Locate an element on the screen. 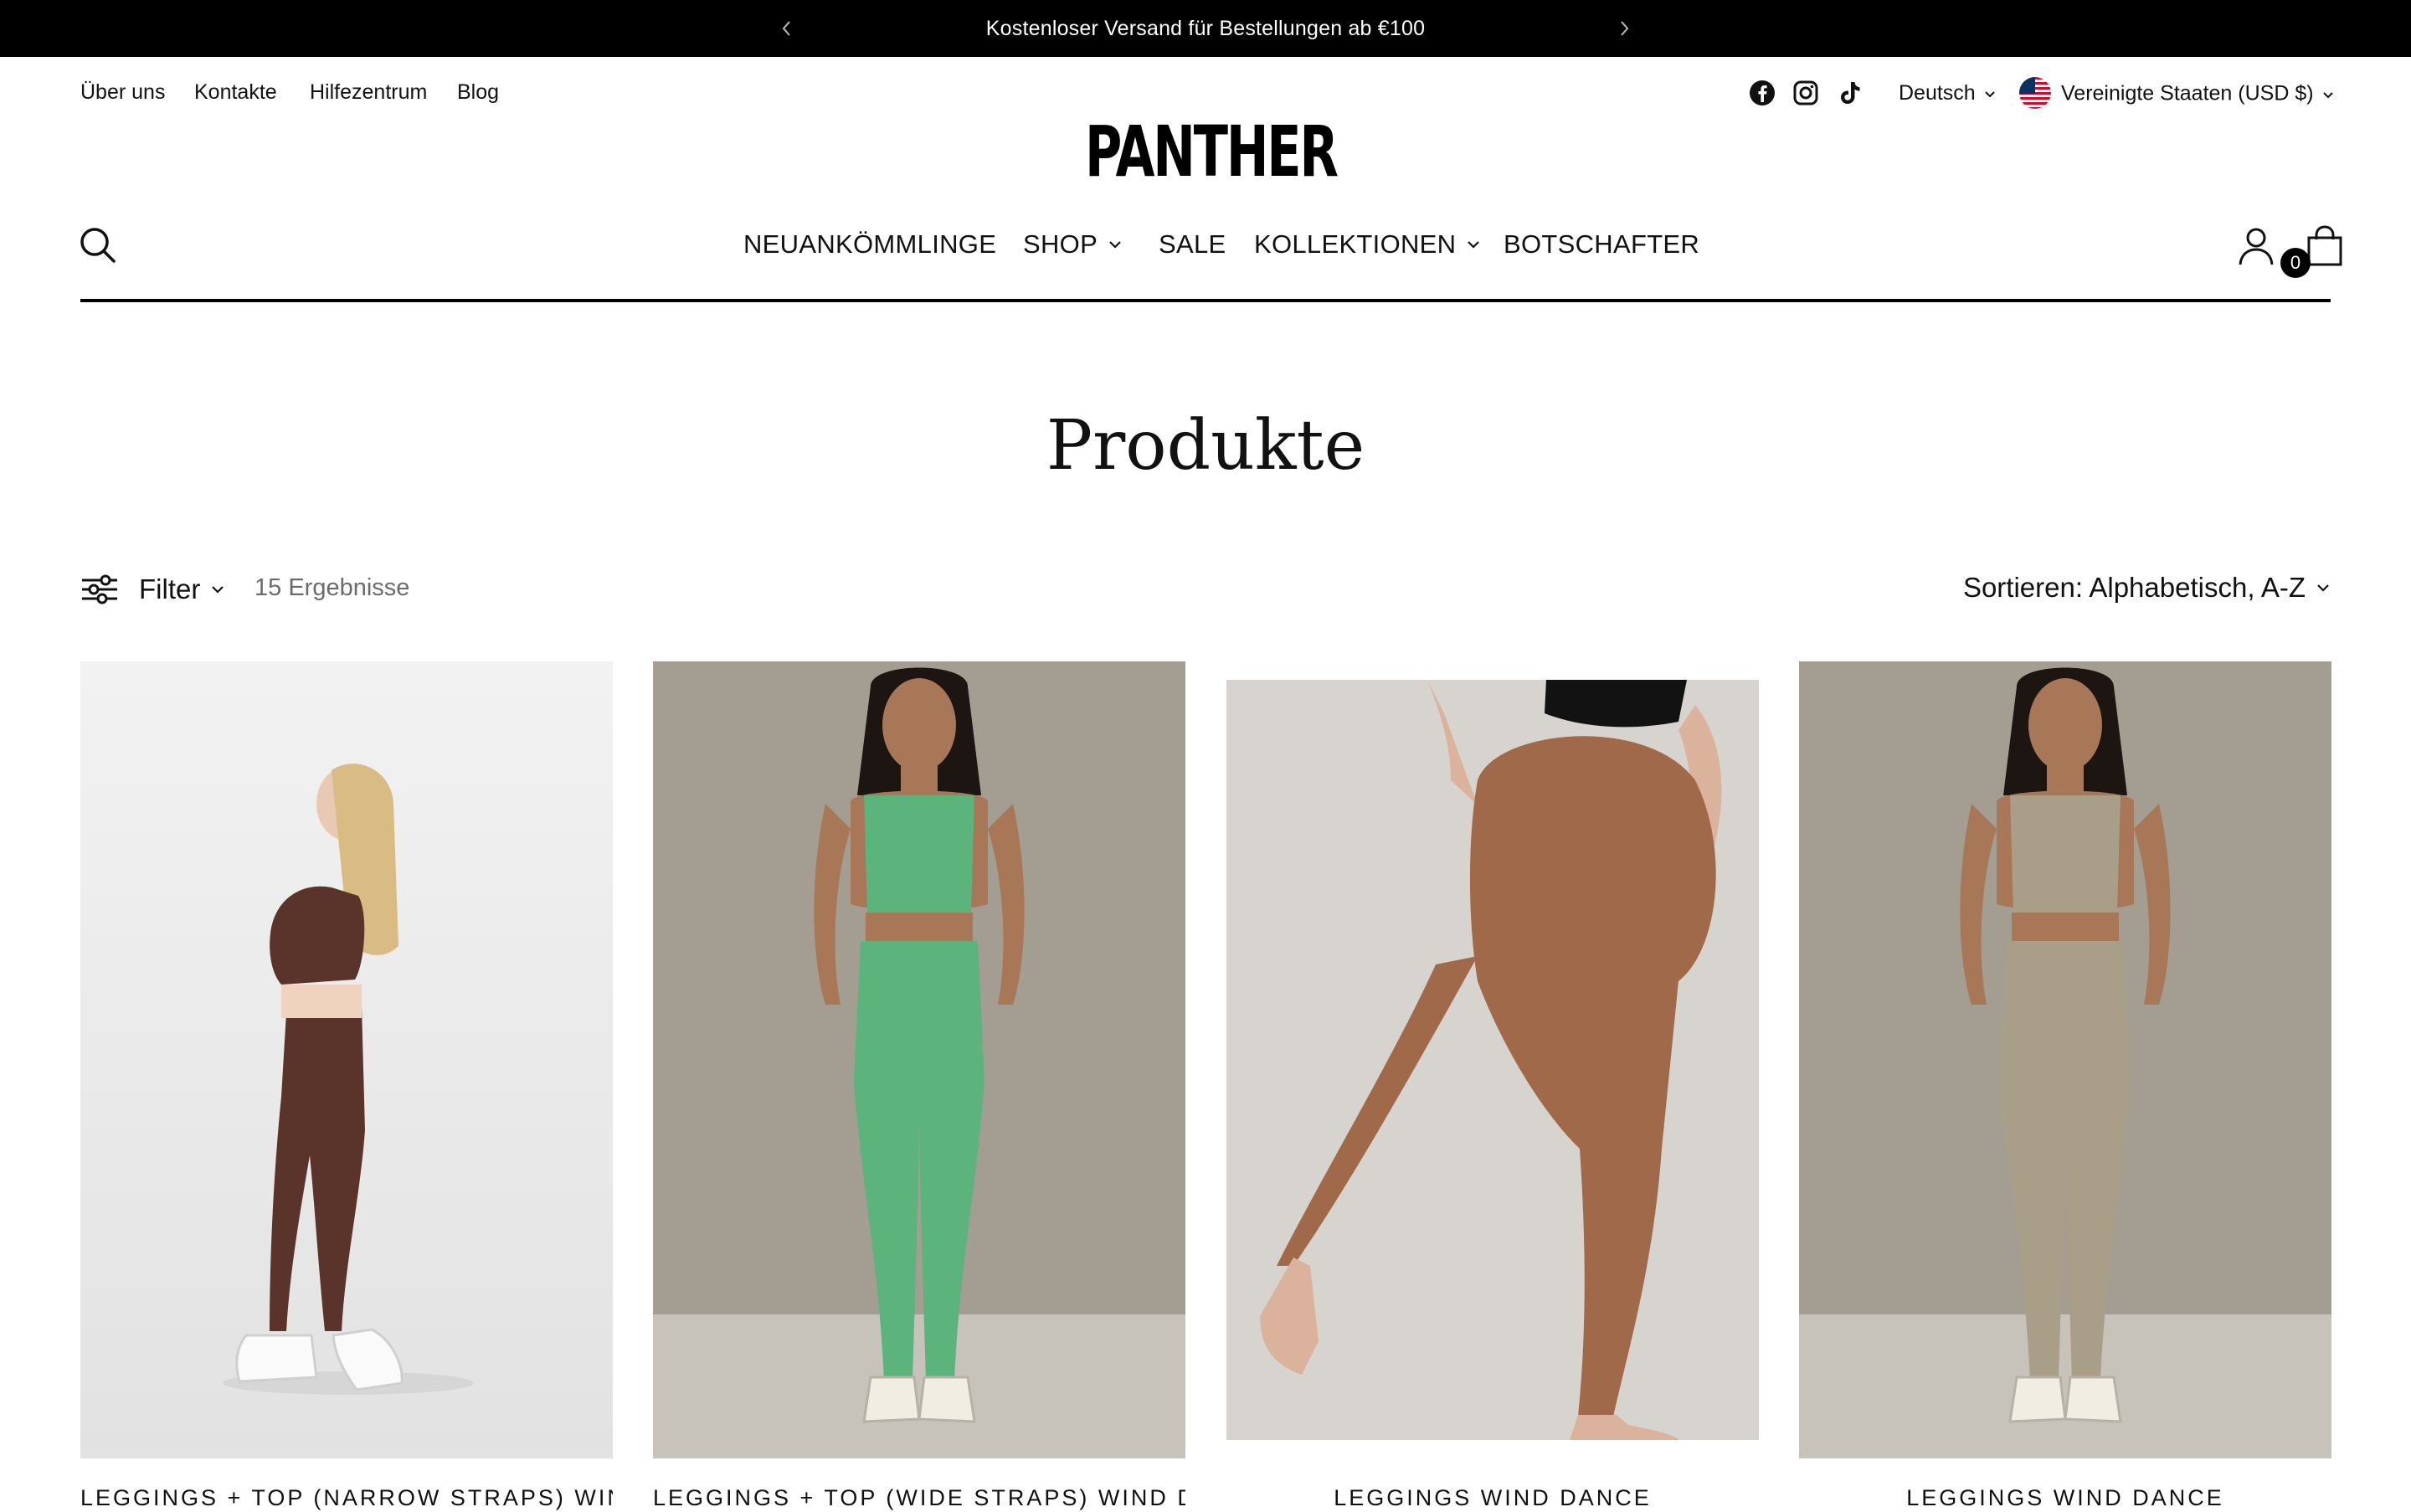 This screenshot has width=2411, height=1512. cart-count-badge: 0 is located at coordinates (2295, 263).